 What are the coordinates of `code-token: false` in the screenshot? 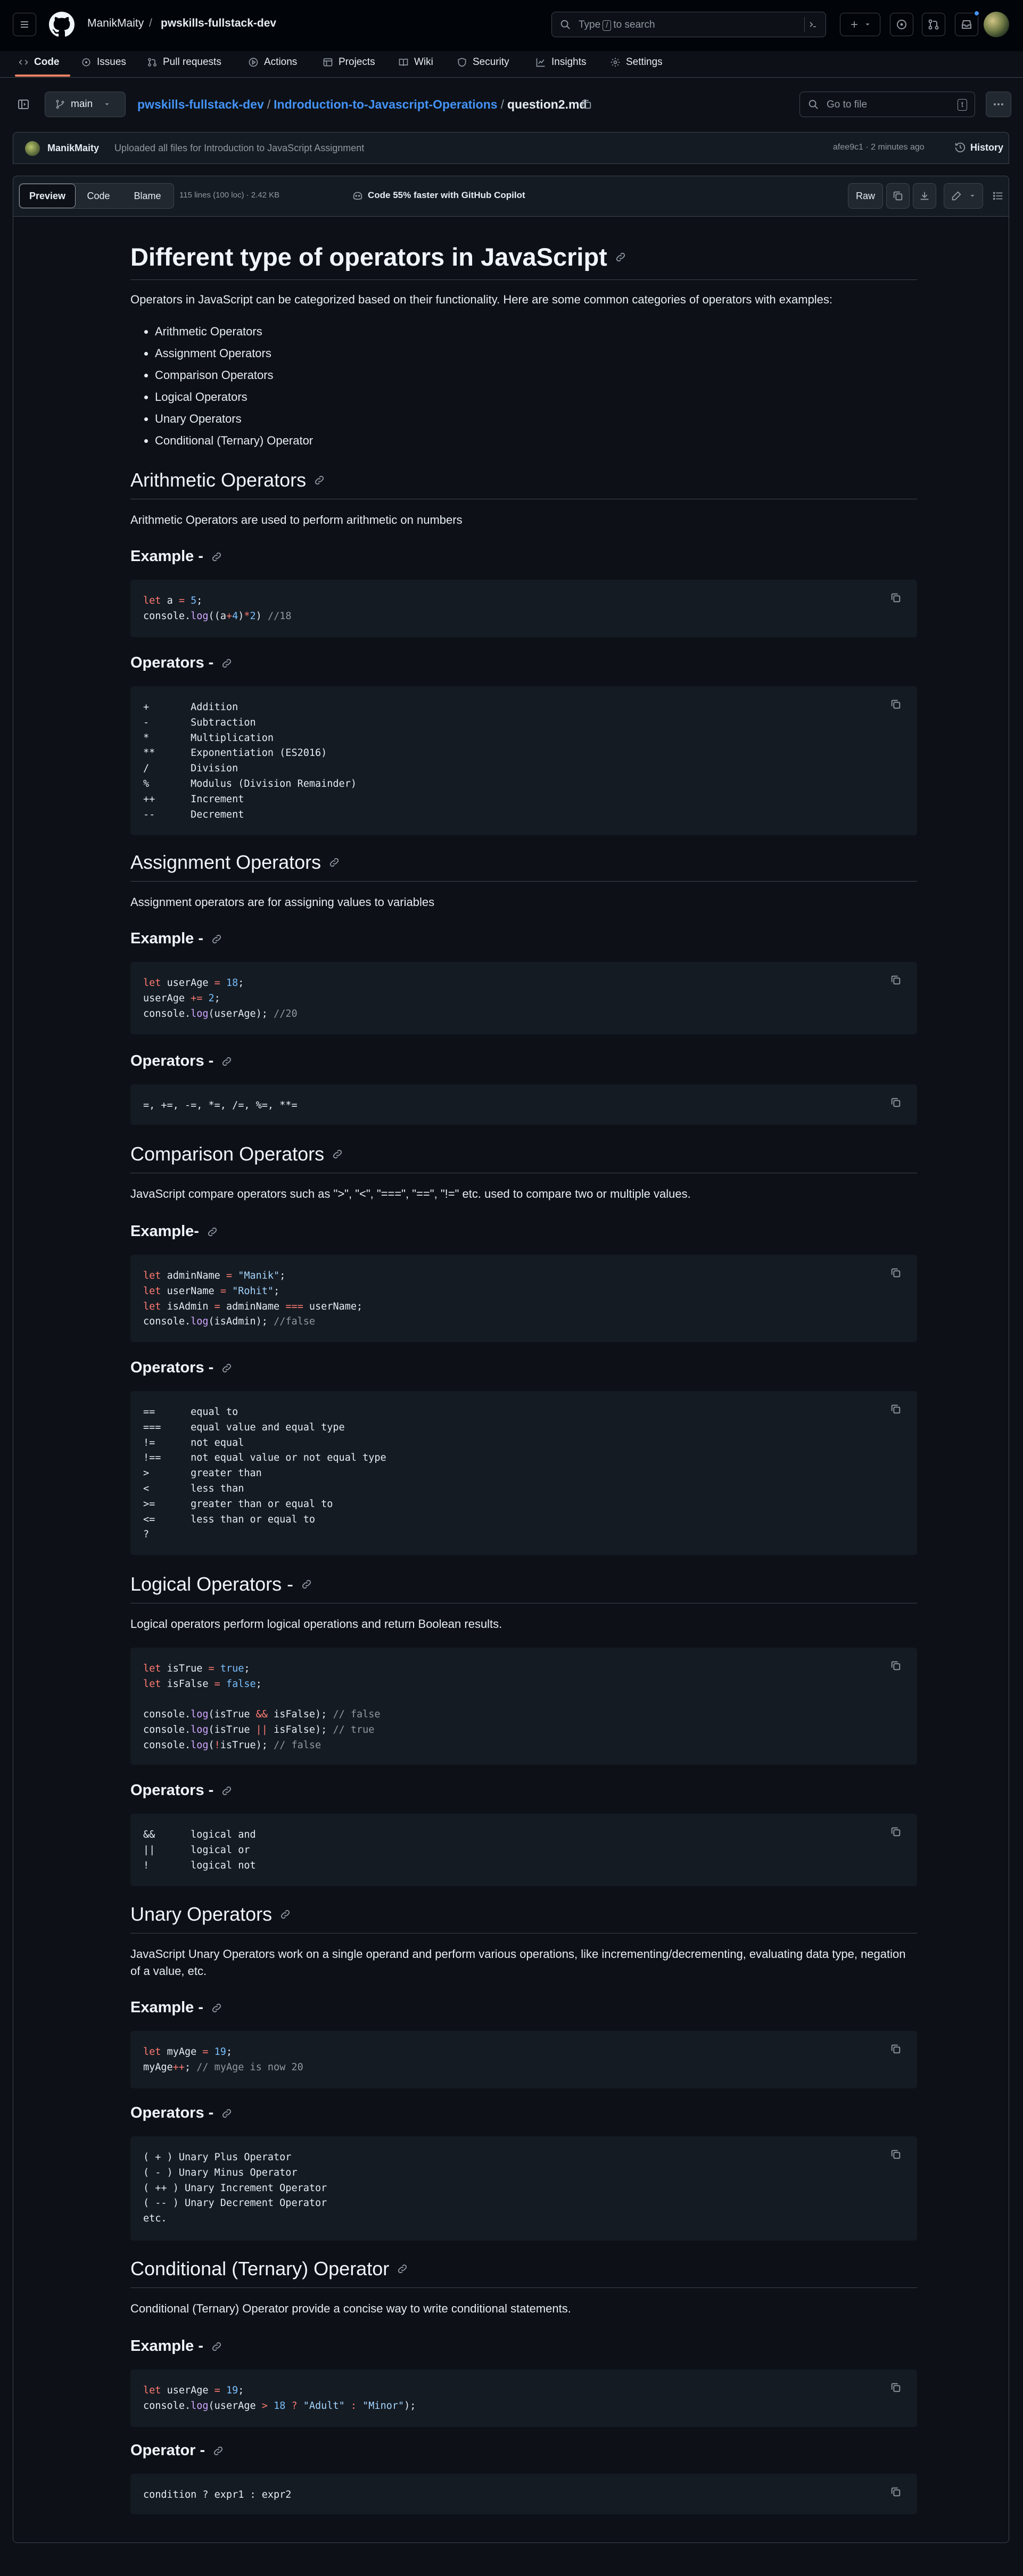 It's located at (241, 1684).